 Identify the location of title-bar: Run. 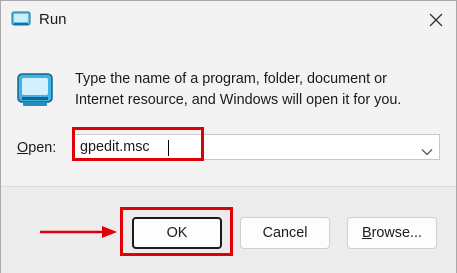
(228, 21).